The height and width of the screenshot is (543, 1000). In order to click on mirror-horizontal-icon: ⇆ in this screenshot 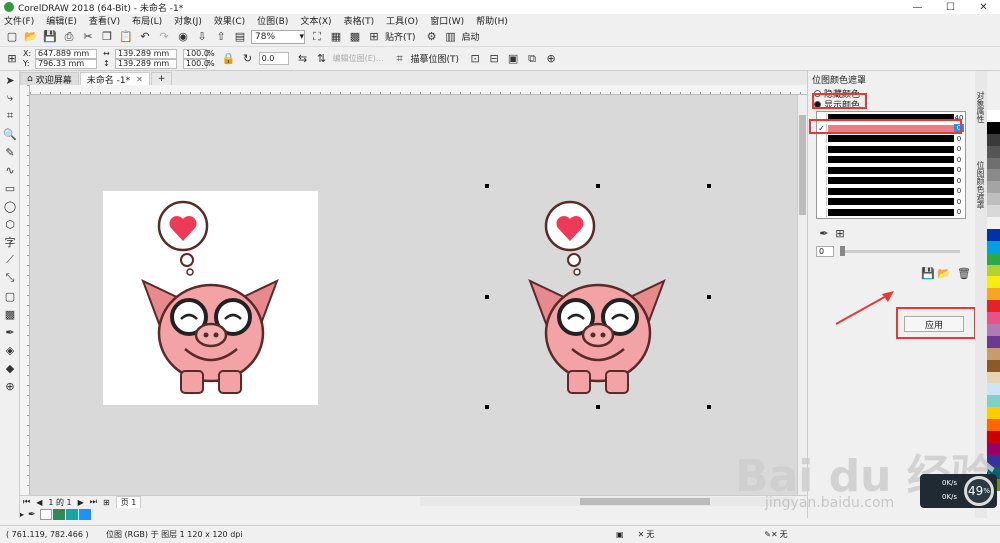, I will do `click(303, 59)`.